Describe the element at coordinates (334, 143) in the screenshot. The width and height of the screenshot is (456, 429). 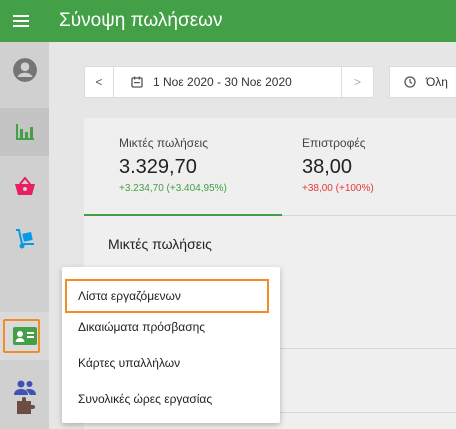
I see `stat-label: Επιστροφές` at that location.